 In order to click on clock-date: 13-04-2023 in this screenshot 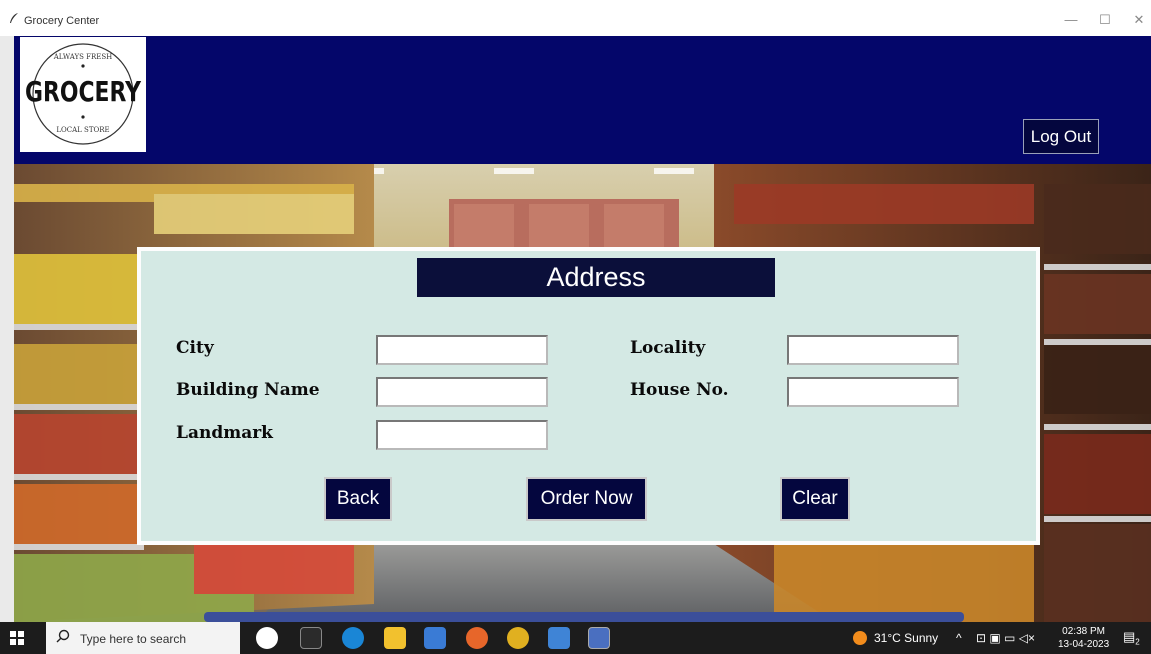, I will do `click(1084, 644)`.